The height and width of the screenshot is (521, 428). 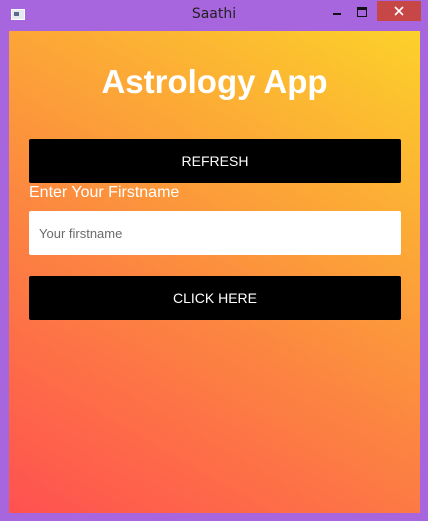 What do you see at coordinates (215, 298) in the screenshot?
I see `click-here-button: CLICK HERE` at bounding box center [215, 298].